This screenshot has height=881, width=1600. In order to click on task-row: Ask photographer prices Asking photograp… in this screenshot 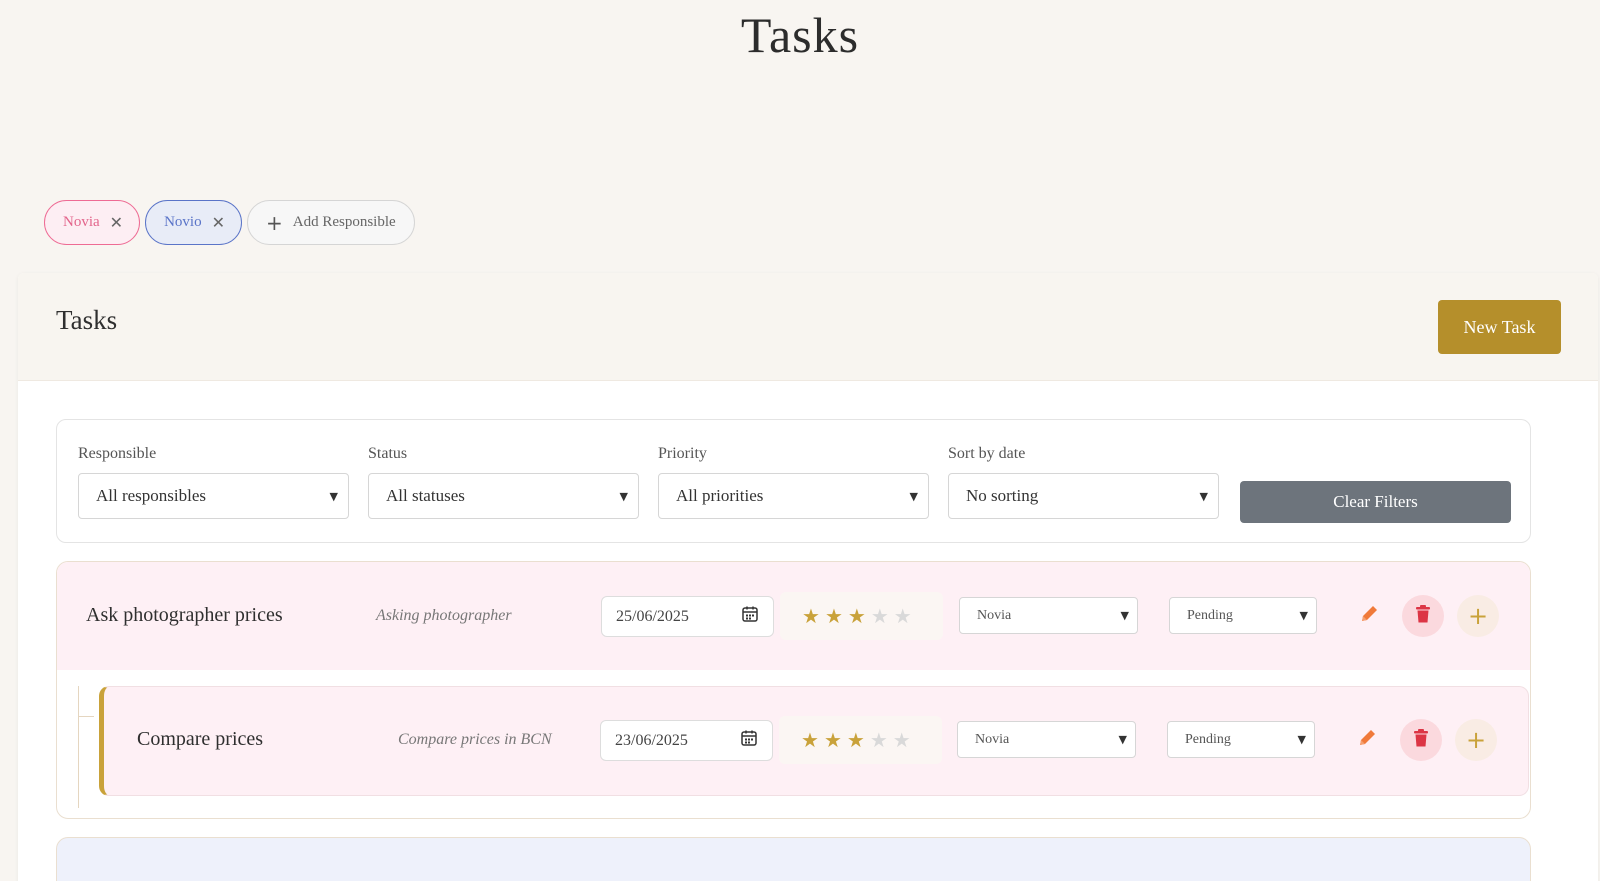, I will do `click(793, 616)`.